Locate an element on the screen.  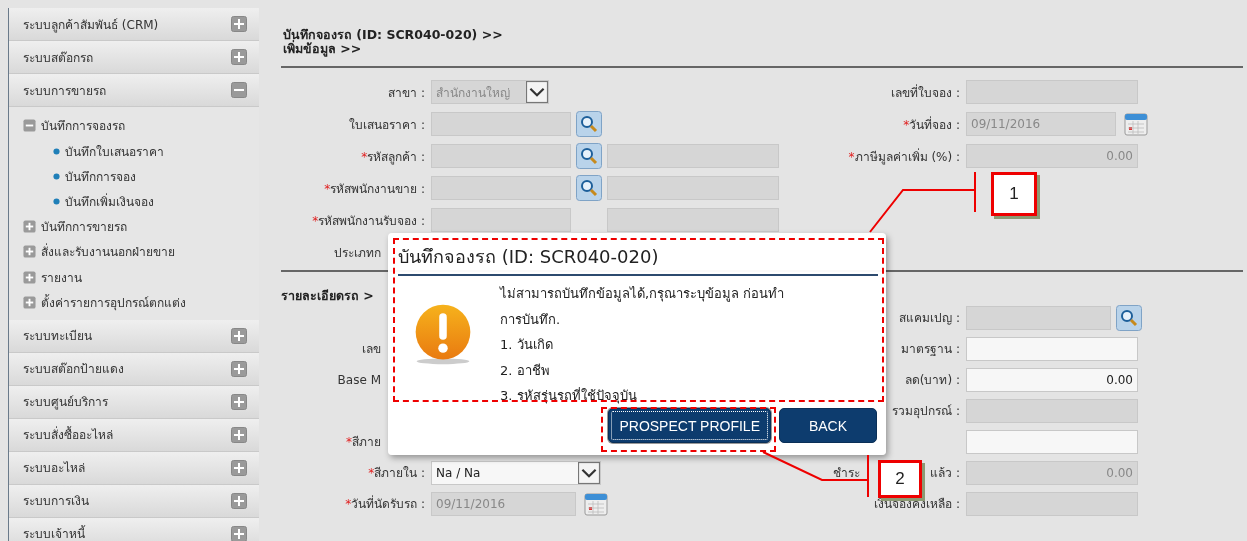
submenu-link: บันทึกใบเสนอราคา is located at coordinates (141, 151).